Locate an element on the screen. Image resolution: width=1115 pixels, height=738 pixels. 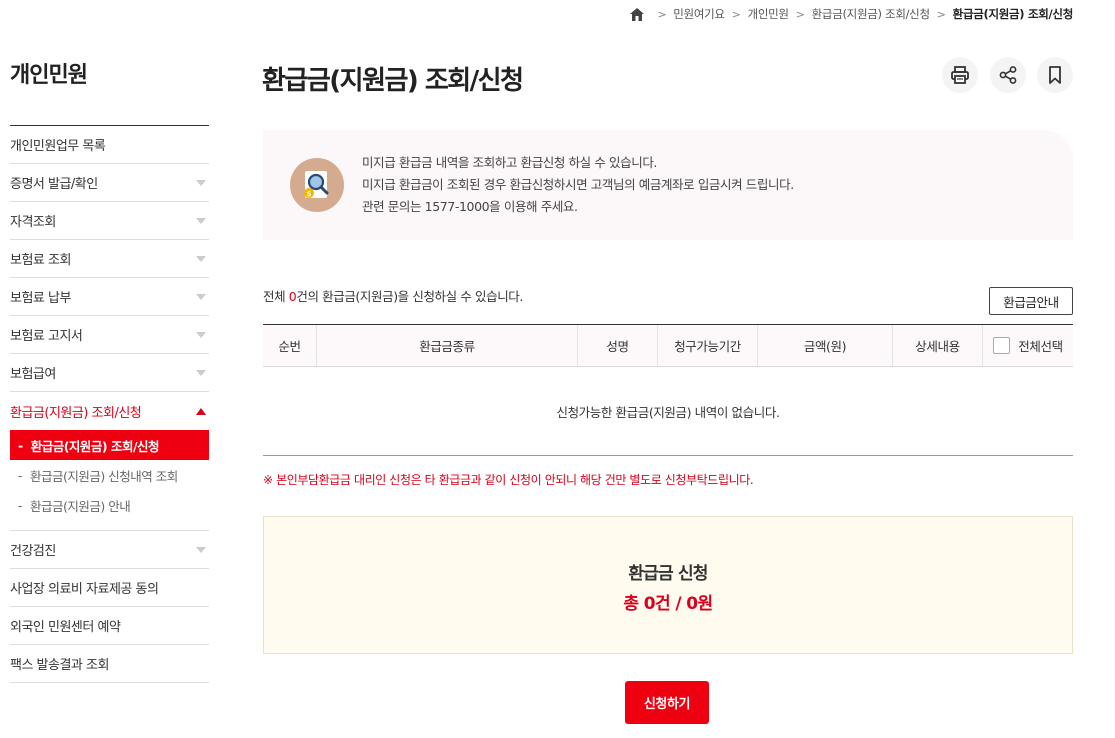
sidebar-item-label: 보험료 납부 is located at coordinates (40, 298).